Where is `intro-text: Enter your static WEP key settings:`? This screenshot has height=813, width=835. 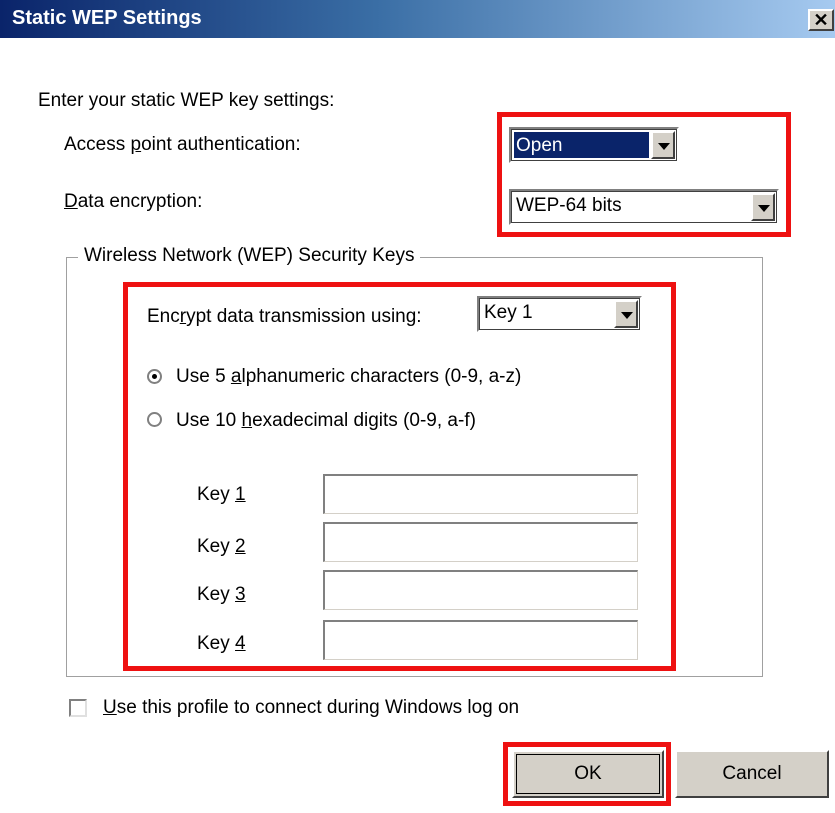
intro-text: Enter your static WEP key settings: is located at coordinates (186, 100).